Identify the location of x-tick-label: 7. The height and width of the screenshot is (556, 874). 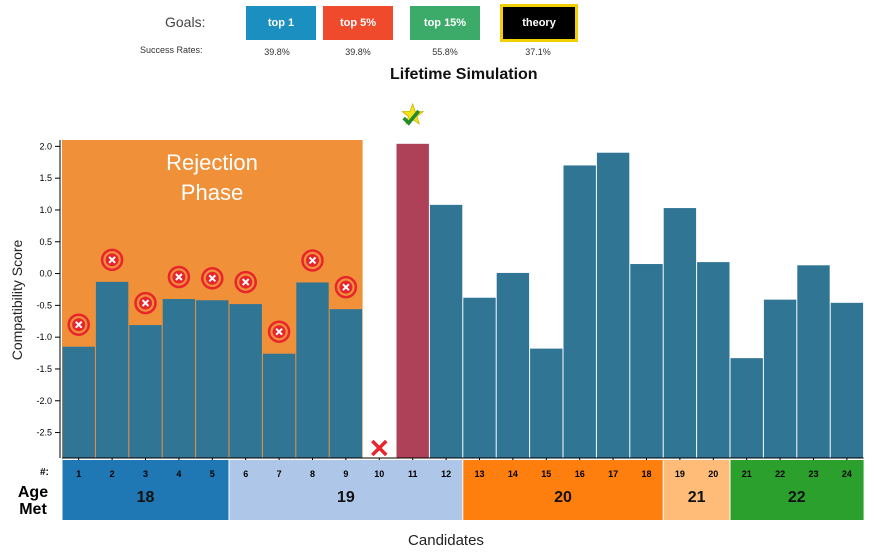
(279, 474).